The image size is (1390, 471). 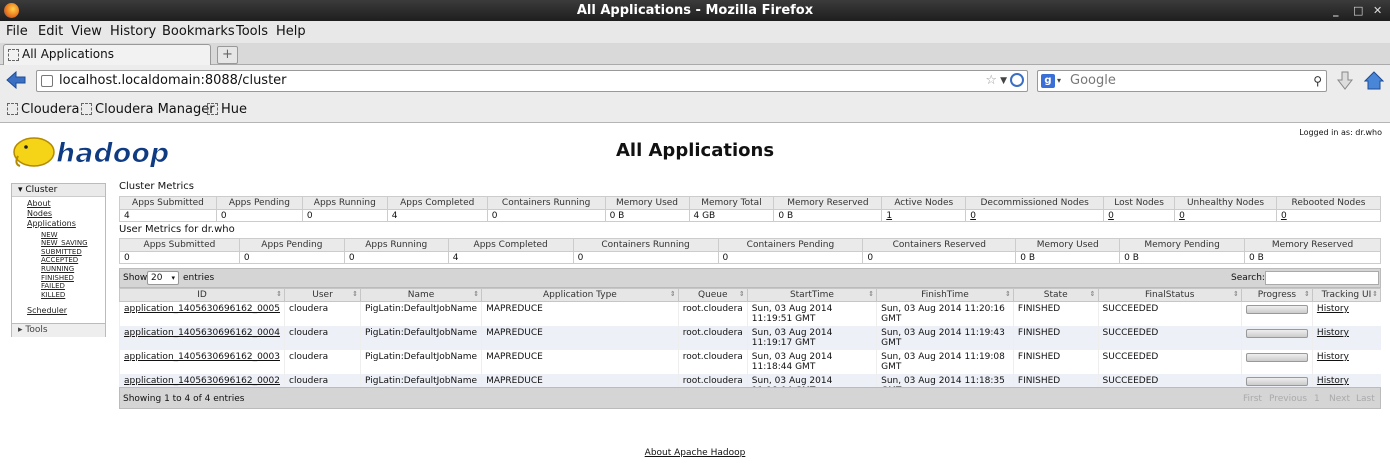 I want to click on bookmark-cloudera: Cloudera, so click(x=43, y=109).